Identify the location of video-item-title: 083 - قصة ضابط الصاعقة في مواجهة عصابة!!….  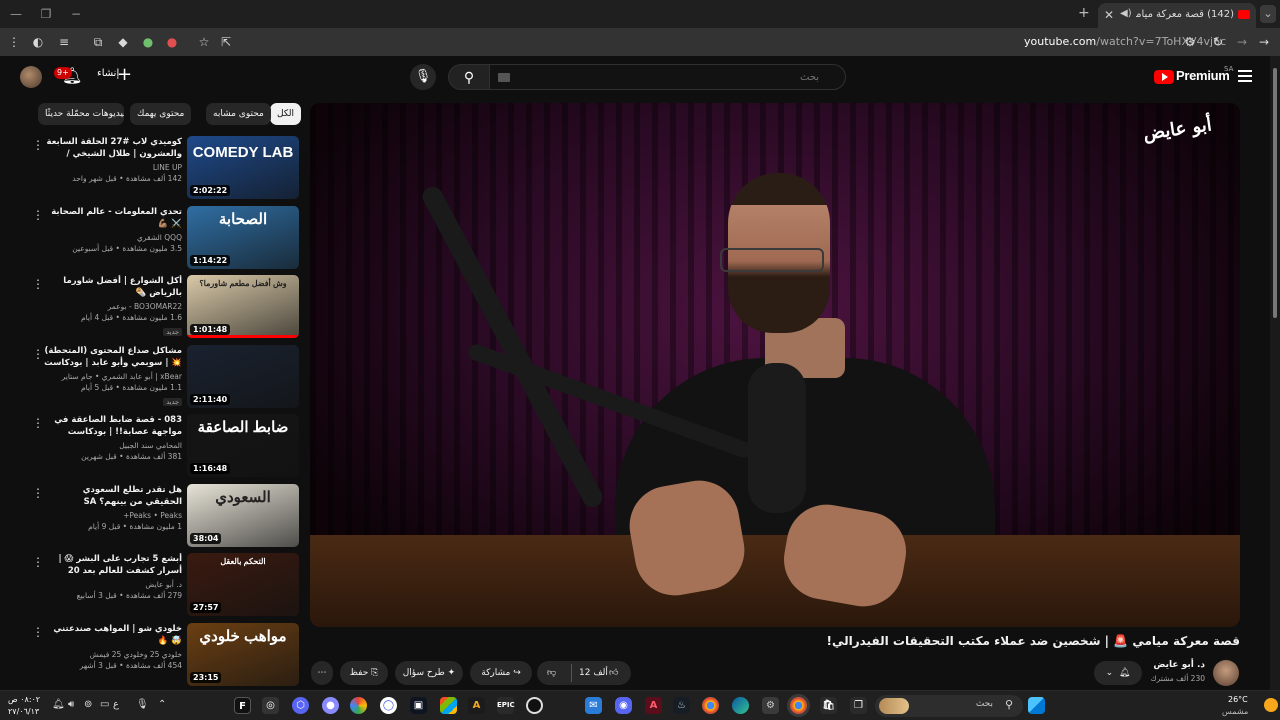
(113, 426).